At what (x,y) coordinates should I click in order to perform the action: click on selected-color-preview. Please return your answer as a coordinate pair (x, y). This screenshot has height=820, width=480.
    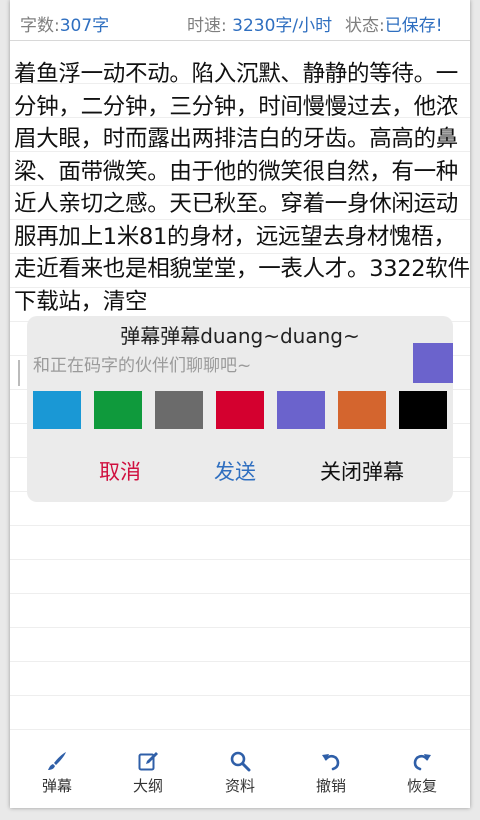
    Looking at the image, I should click on (433, 363).